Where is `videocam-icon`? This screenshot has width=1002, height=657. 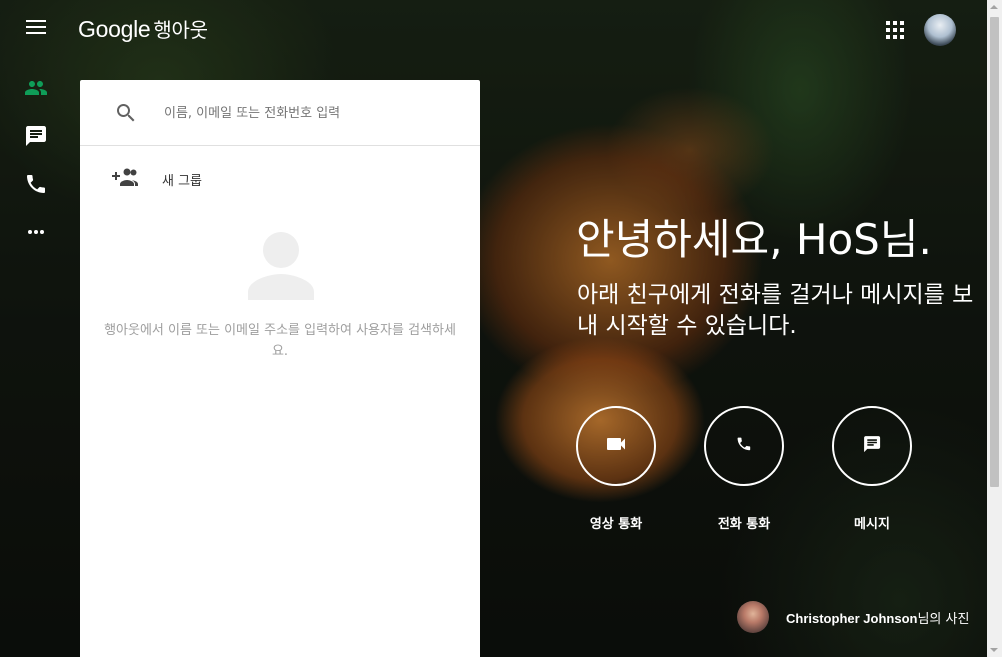 videocam-icon is located at coordinates (616, 446).